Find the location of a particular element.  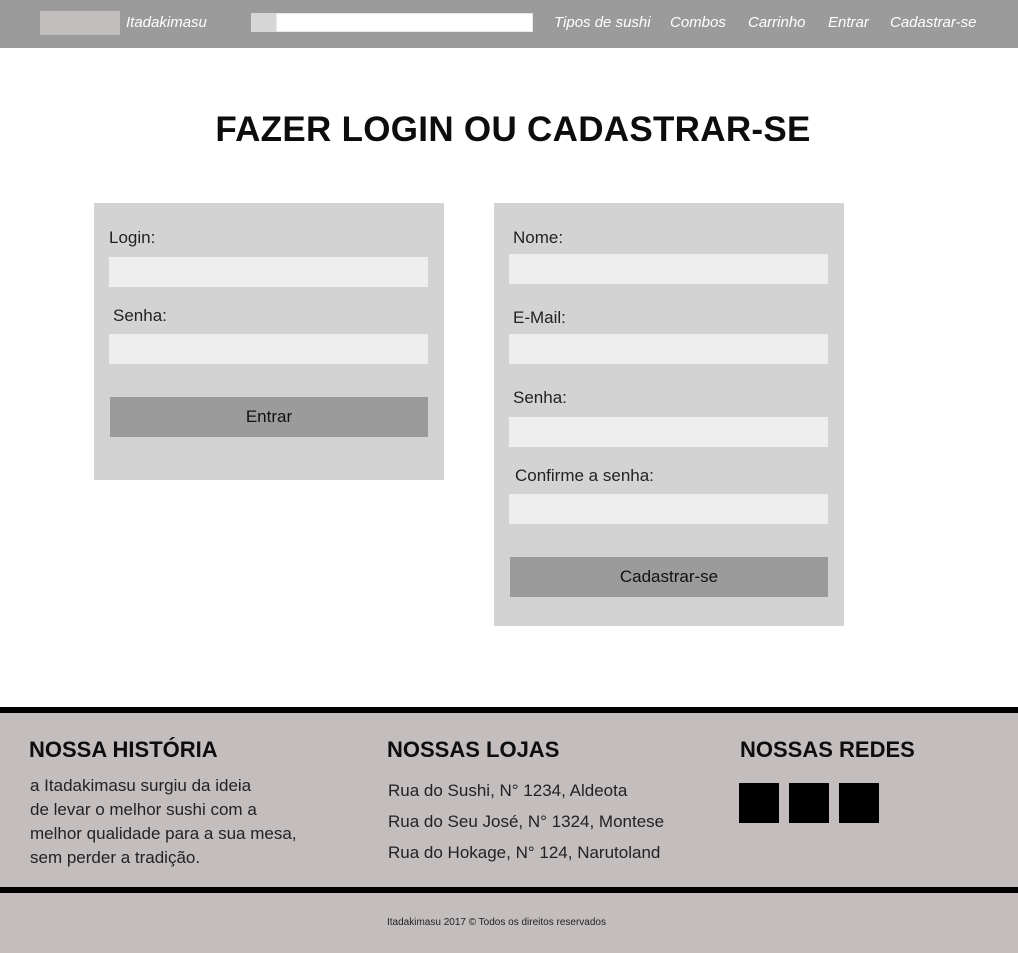

login-button: Entrar is located at coordinates (269, 417).